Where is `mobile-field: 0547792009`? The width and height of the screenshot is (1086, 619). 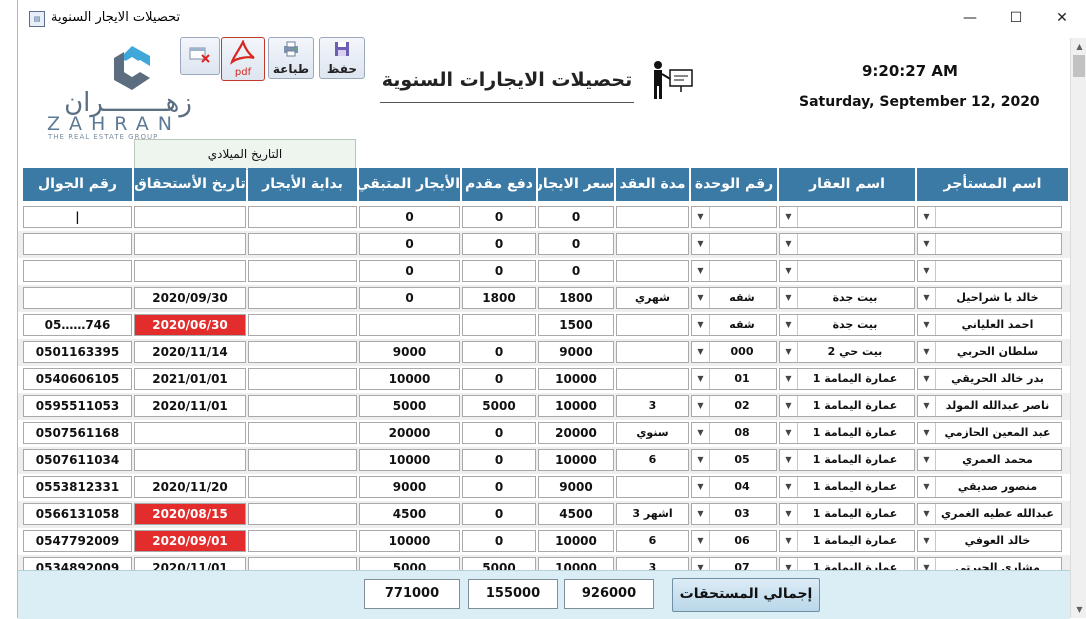
mobile-field: 0547792009 is located at coordinates (77, 541).